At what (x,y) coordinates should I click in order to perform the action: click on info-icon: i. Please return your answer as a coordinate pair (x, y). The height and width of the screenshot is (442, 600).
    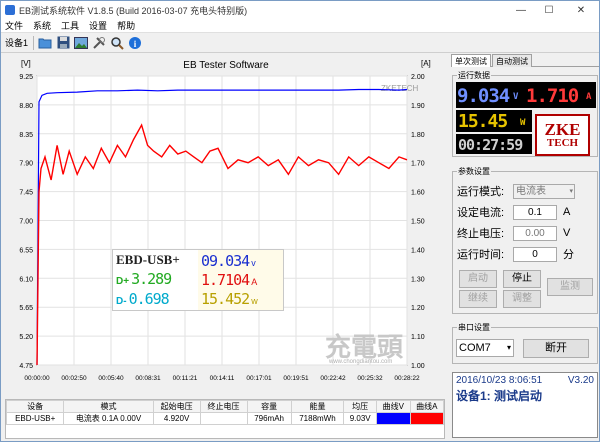
    Looking at the image, I should click on (135, 43).